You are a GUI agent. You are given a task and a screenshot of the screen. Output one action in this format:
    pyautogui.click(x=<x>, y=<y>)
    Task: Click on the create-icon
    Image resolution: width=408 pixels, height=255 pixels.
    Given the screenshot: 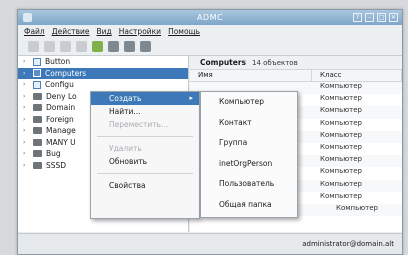 What is the action you would take?
    pyautogui.click(x=97, y=46)
    